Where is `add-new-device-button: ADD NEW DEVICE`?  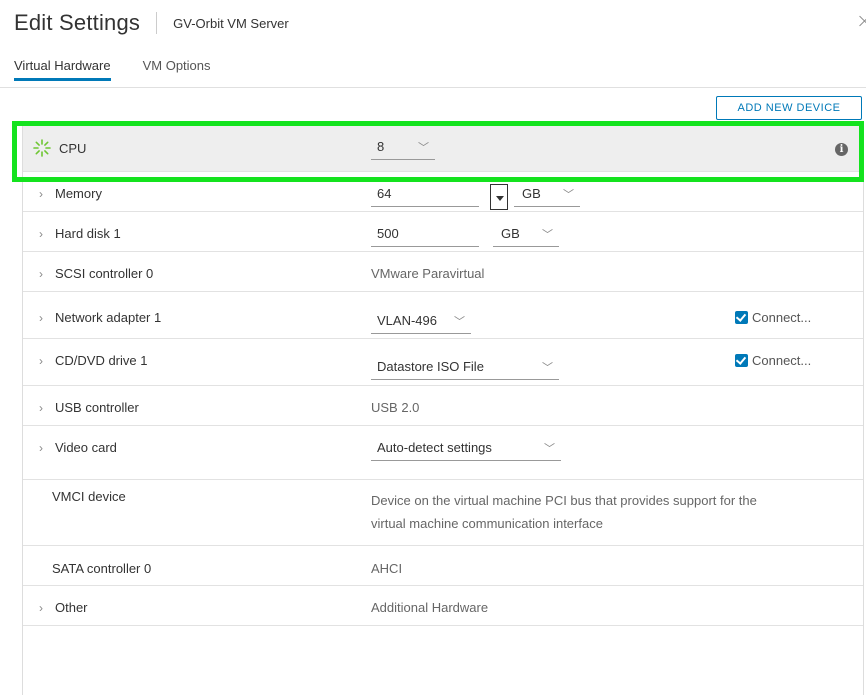
add-new-device-button: ADD NEW DEVICE is located at coordinates (789, 108).